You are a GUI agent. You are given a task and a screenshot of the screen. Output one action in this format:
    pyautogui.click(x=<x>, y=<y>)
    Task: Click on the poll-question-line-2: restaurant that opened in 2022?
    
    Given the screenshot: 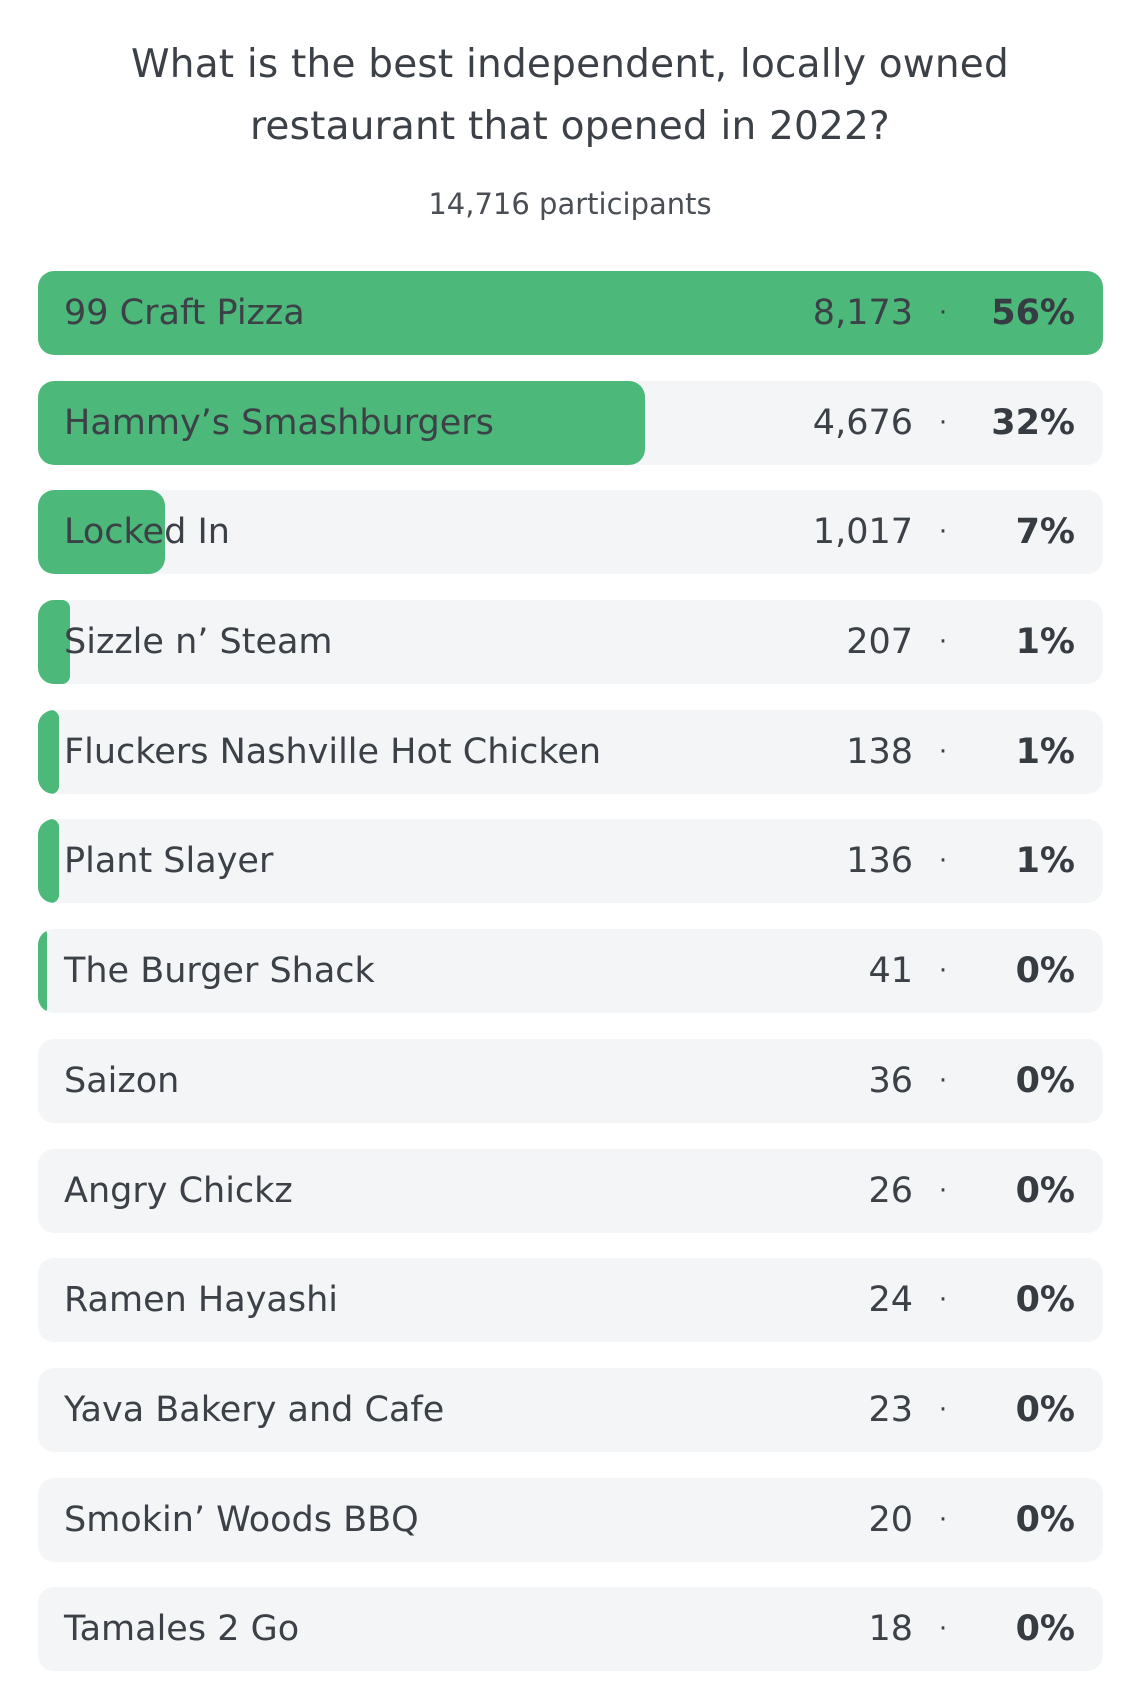 What is the action you would take?
    pyautogui.click(x=570, y=126)
    